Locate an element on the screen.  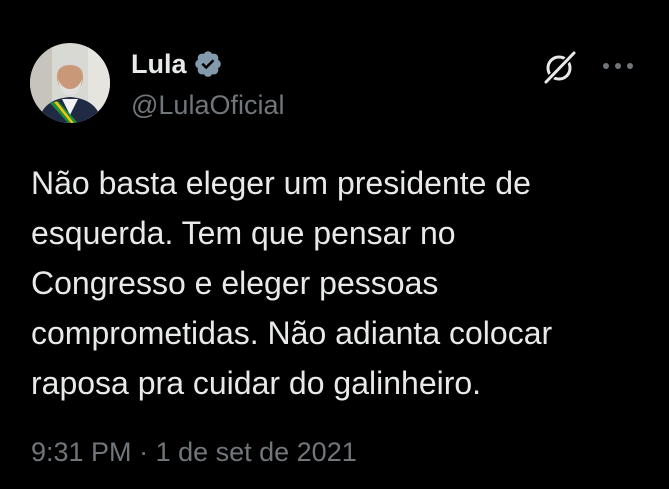
name-row: Lula is located at coordinates (177, 64).